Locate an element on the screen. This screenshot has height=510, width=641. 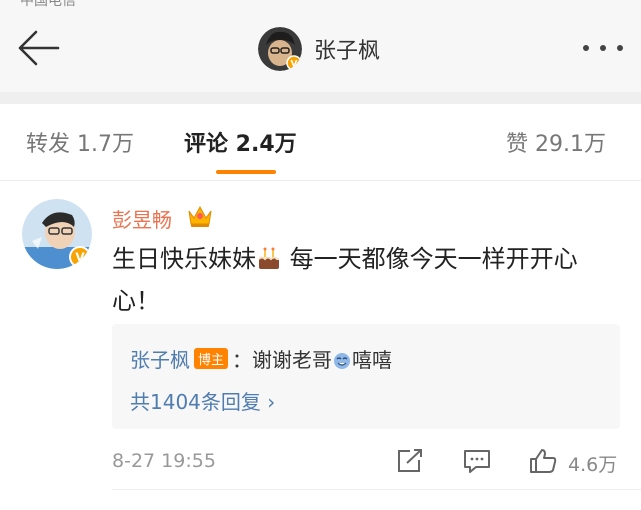
tab-likes: 赞 29.1万 is located at coordinates (556, 142).